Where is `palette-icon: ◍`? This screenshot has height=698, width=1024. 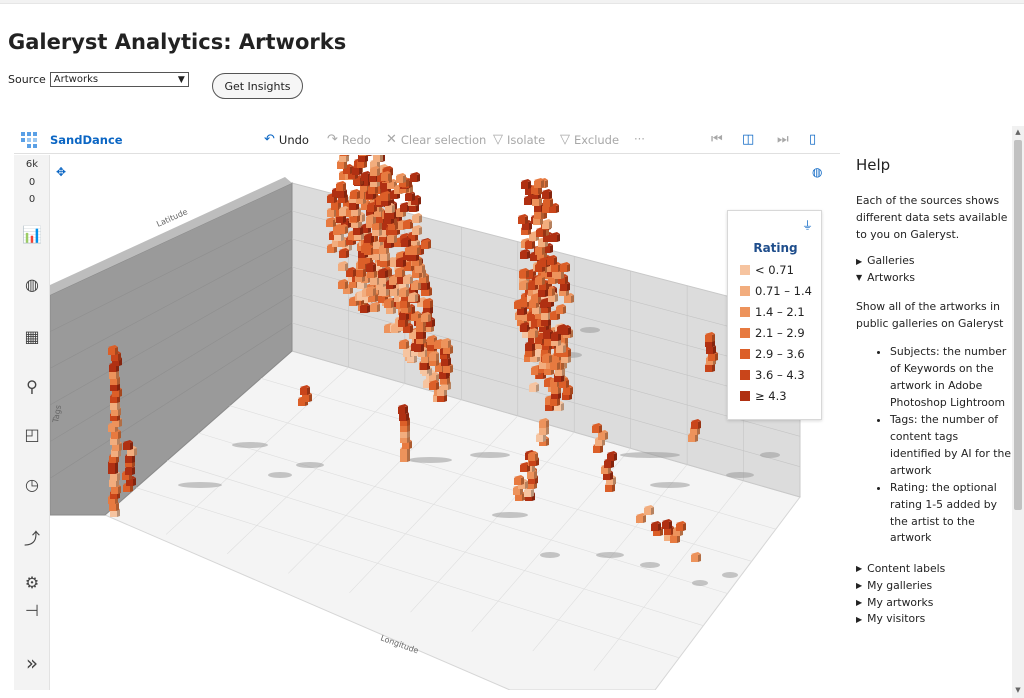
palette-icon: ◍ is located at coordinates (32, 284).